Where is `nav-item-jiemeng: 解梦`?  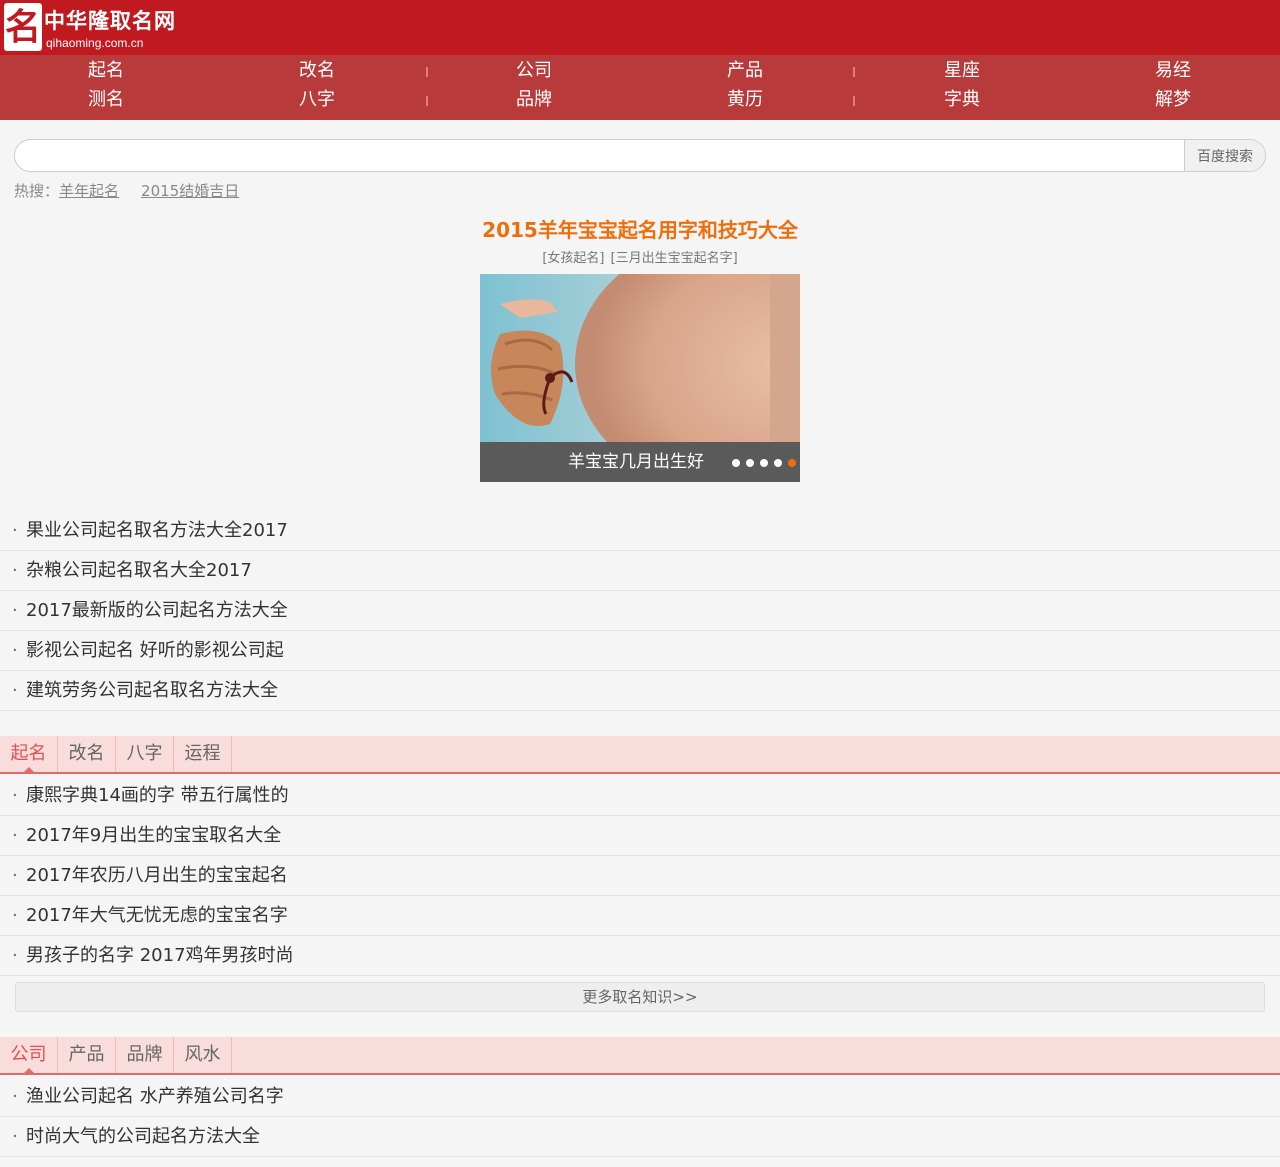
nav-item-jiemeng: 解梦 is located at coordinates (1173, 99).